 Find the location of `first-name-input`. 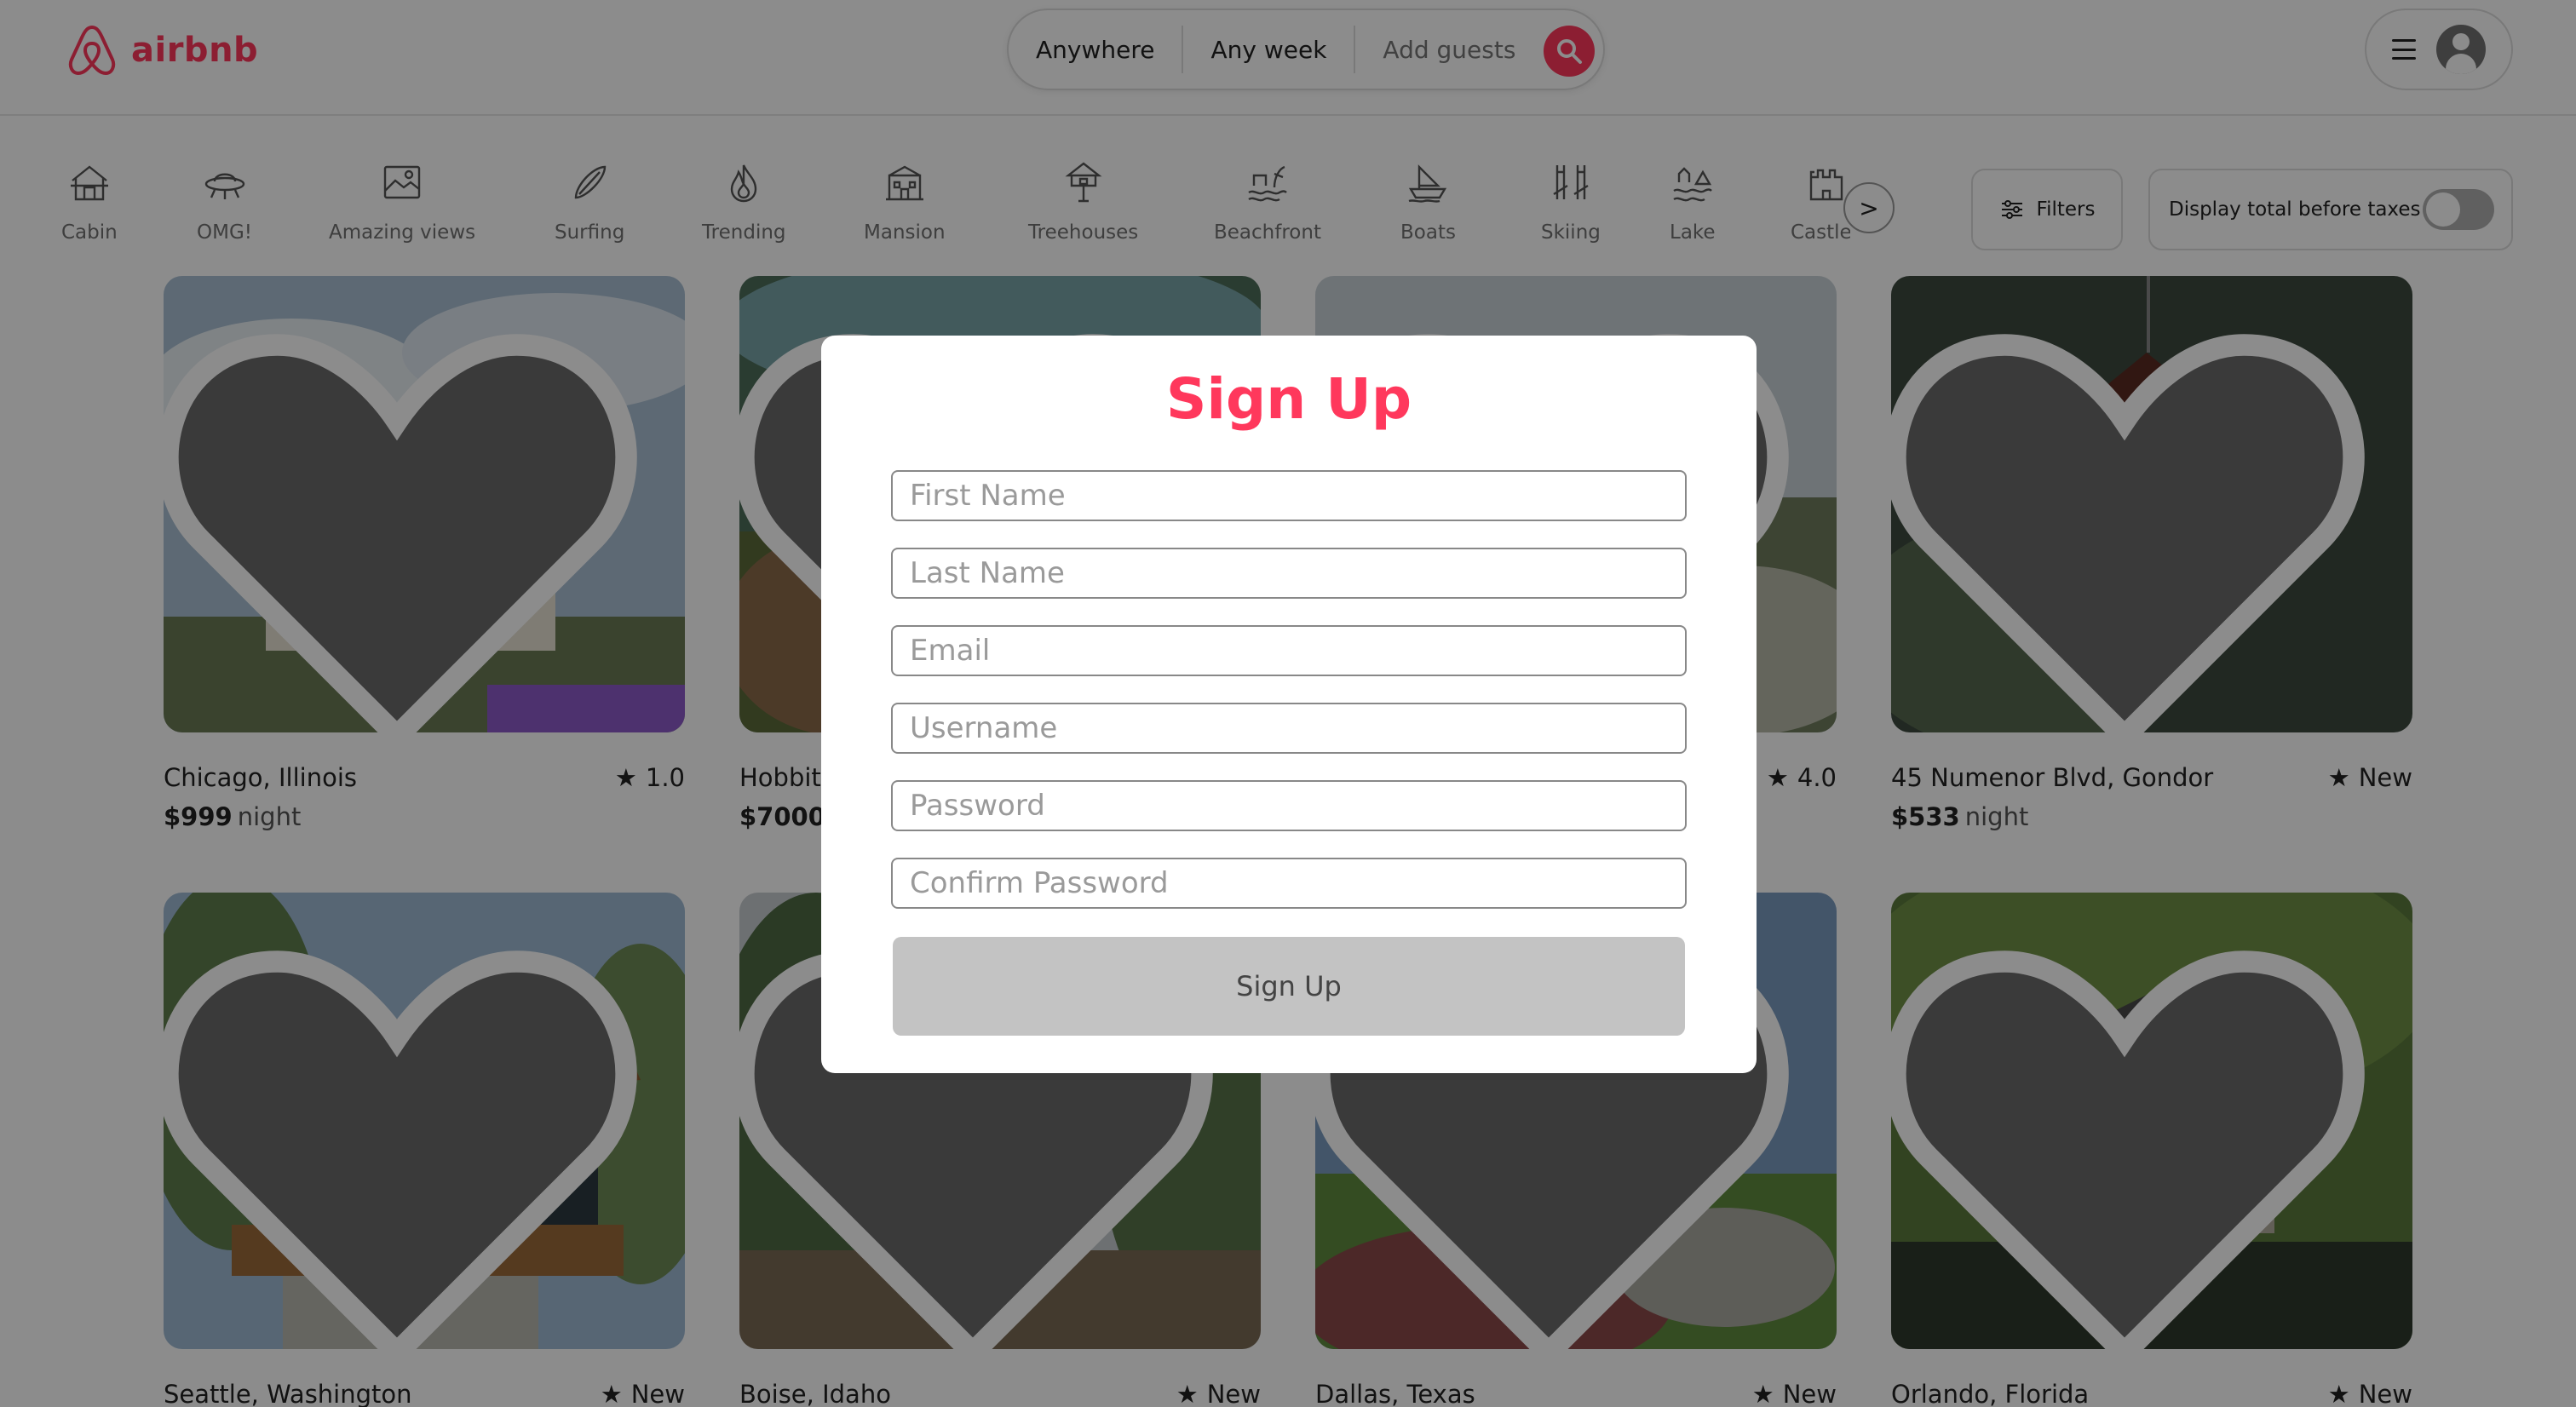

first-name-input is located at coordinates (1289, 495).